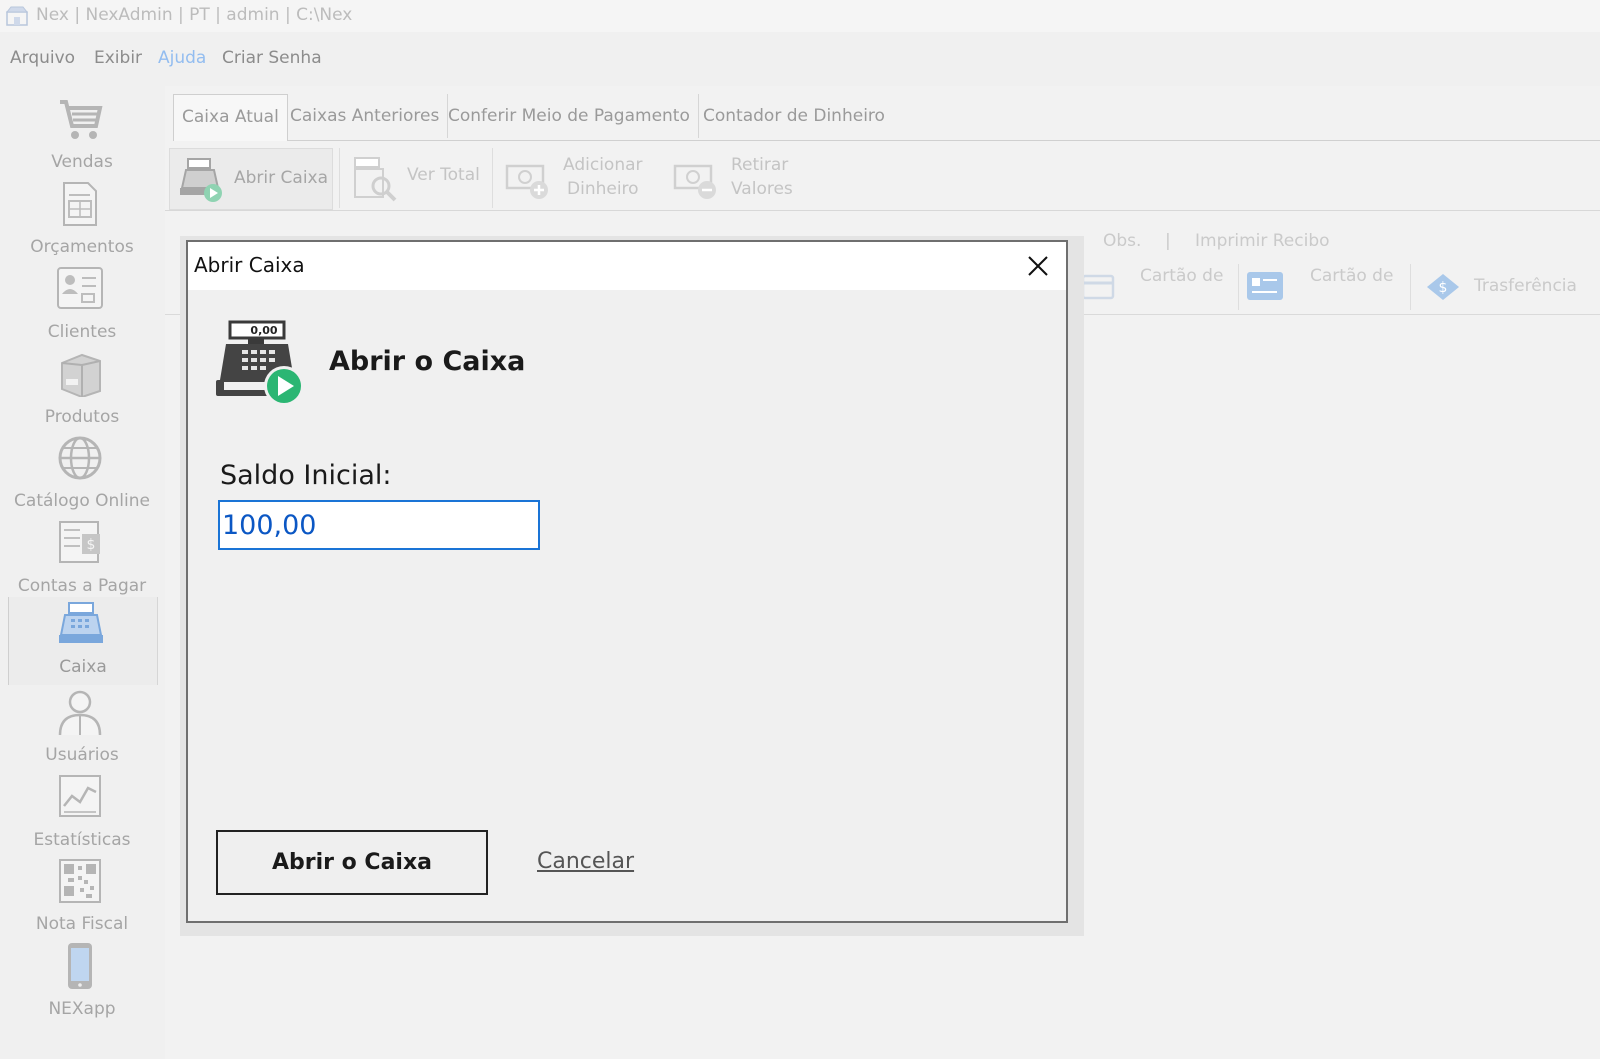 The image size is (1600, 1059). What do you see at coordinates (694, 181) in the screenshot?
I see `money-remove-icon` at bounding box center [694, 181].